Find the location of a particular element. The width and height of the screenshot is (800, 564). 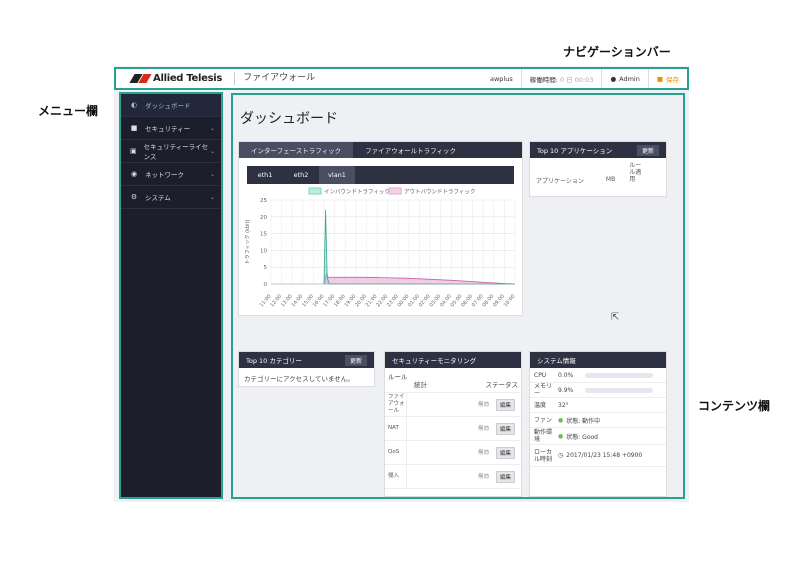

categories-empty: カテゴリーにアクセスしていません。 is located at coordinates (299, 379).